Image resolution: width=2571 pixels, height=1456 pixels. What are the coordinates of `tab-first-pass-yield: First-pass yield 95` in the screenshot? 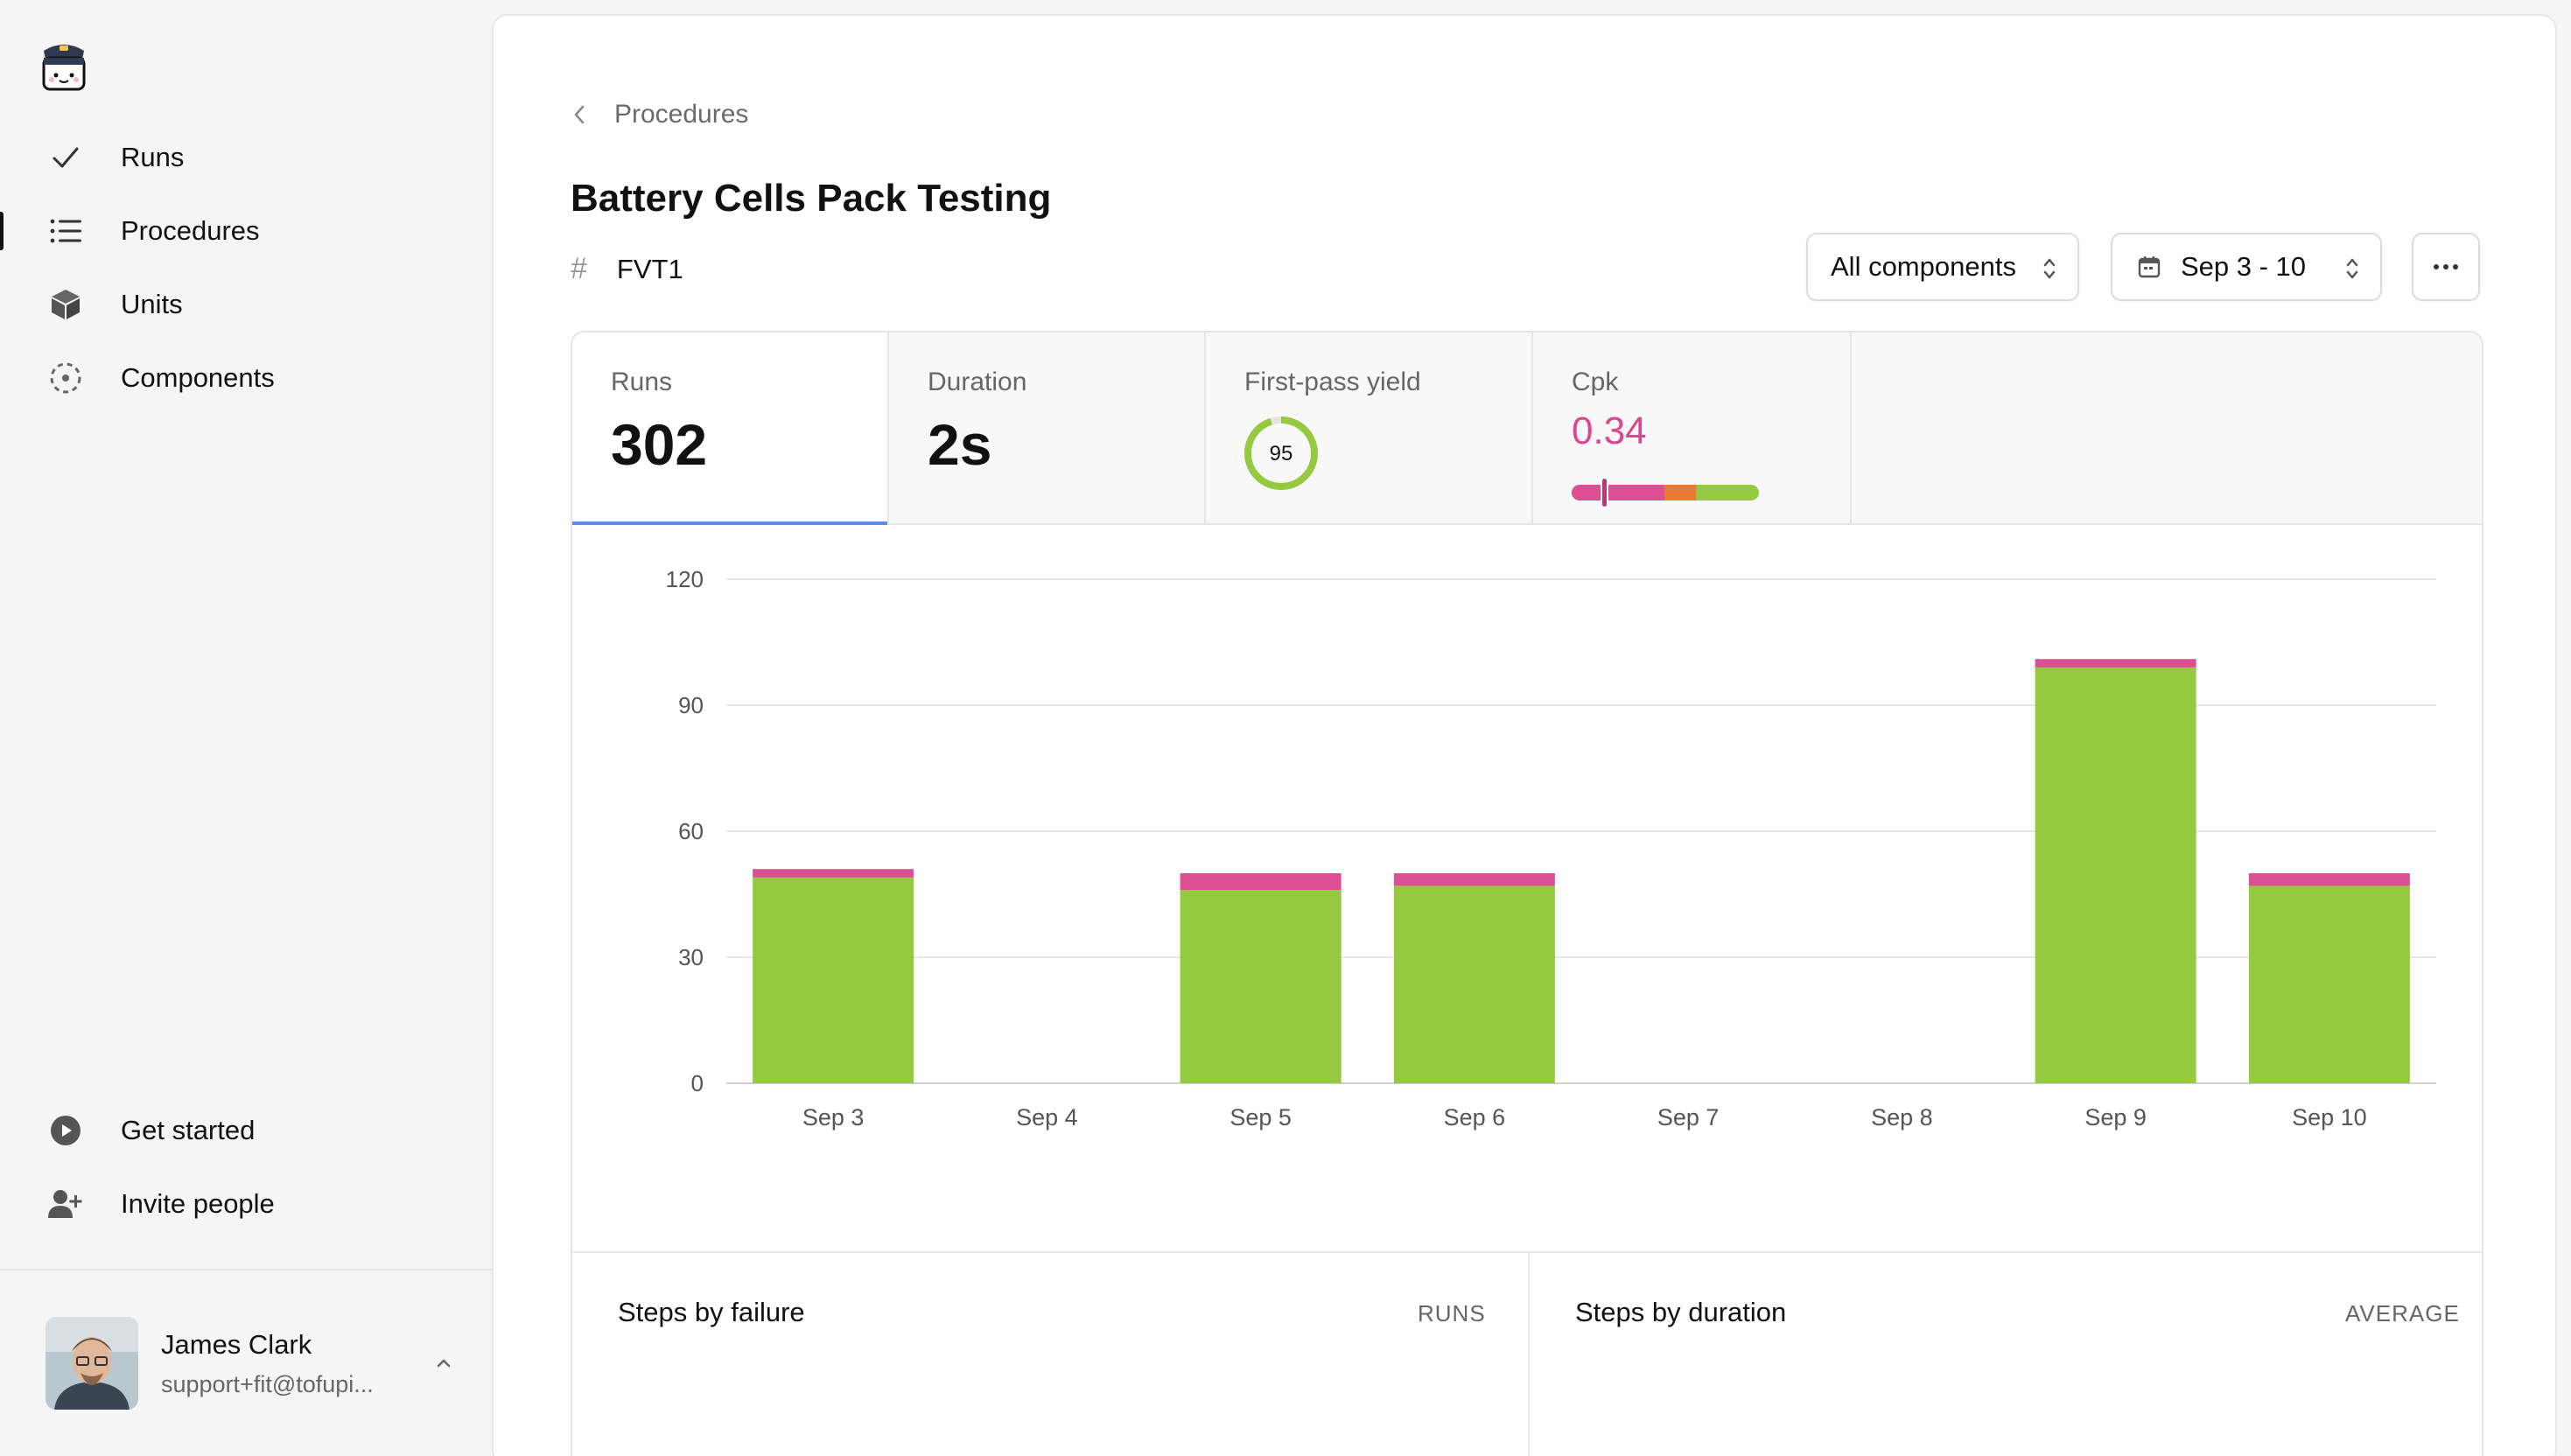 It's located at (1369, 427).